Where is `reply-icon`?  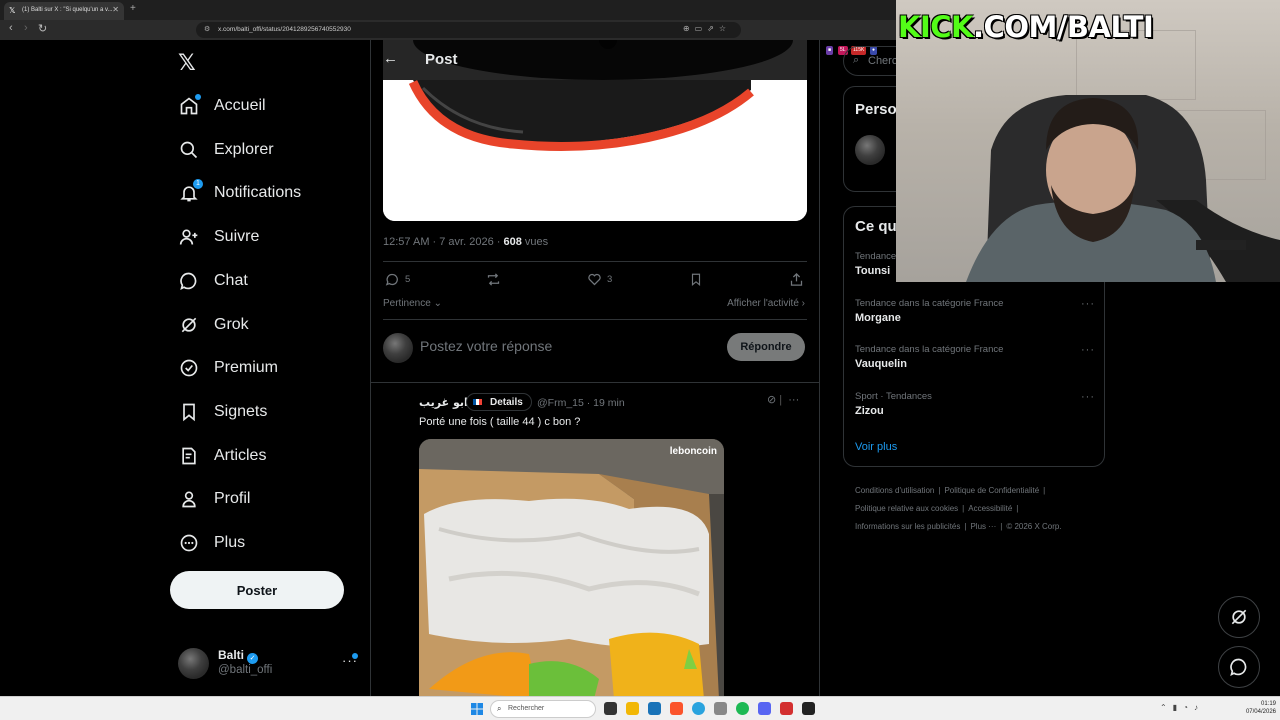
reply-icon is located at coordinates (391, 279).